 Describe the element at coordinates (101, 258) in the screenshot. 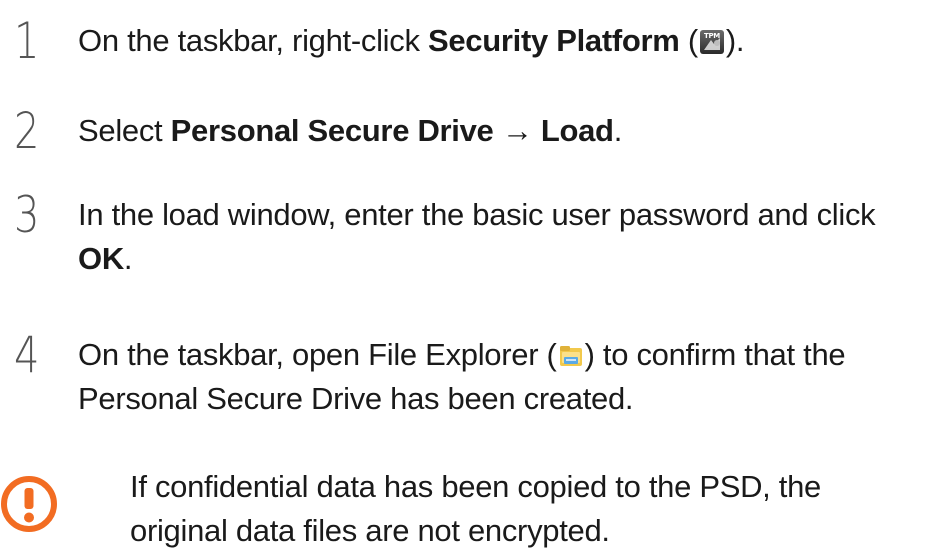

I see `ok-label: OK` at that location.